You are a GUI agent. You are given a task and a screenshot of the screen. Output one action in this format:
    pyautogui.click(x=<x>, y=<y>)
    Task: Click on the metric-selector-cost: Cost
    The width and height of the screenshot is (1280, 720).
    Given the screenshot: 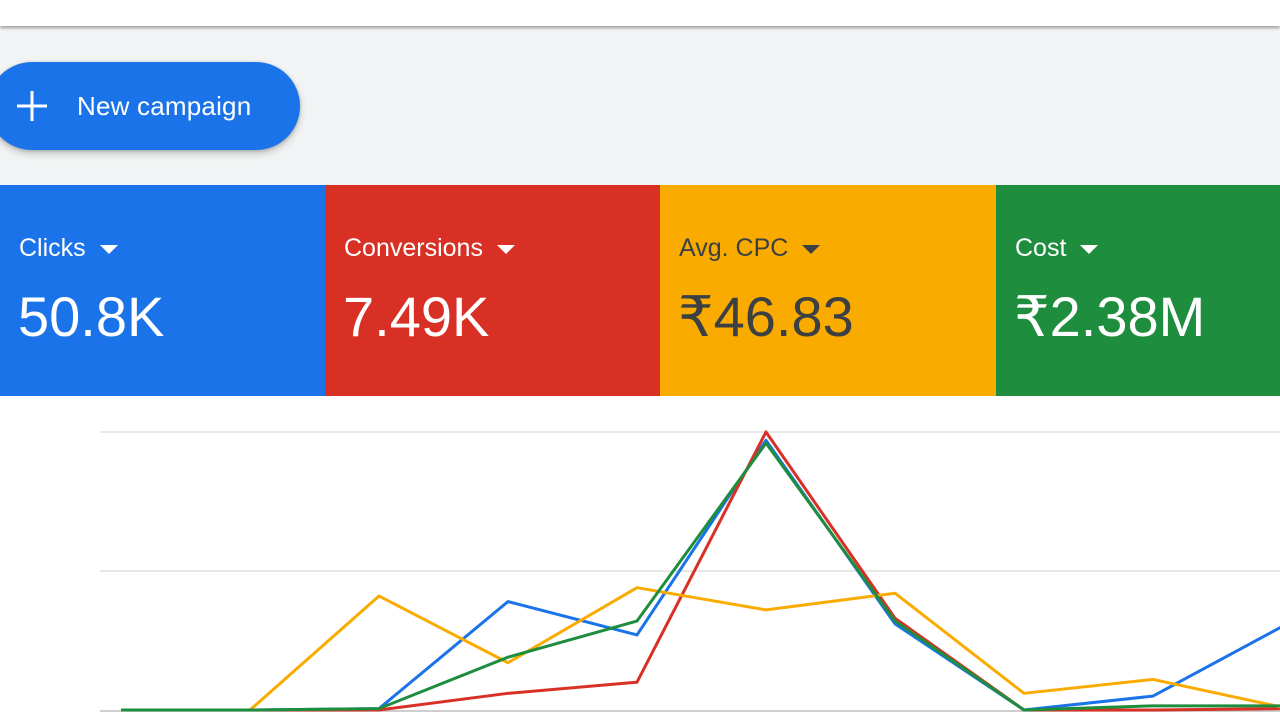 What is the action you would take?
    pyautogui.click(x=1057, y=248)
    